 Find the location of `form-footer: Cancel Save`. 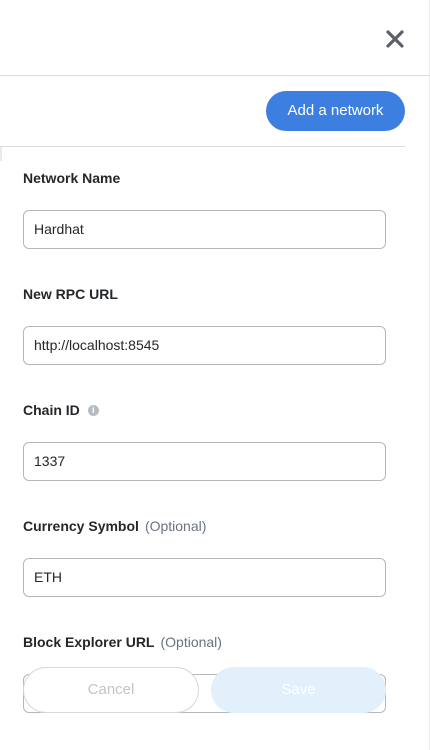

form-footer: Cancel Save is located at coordinates (204, 690).